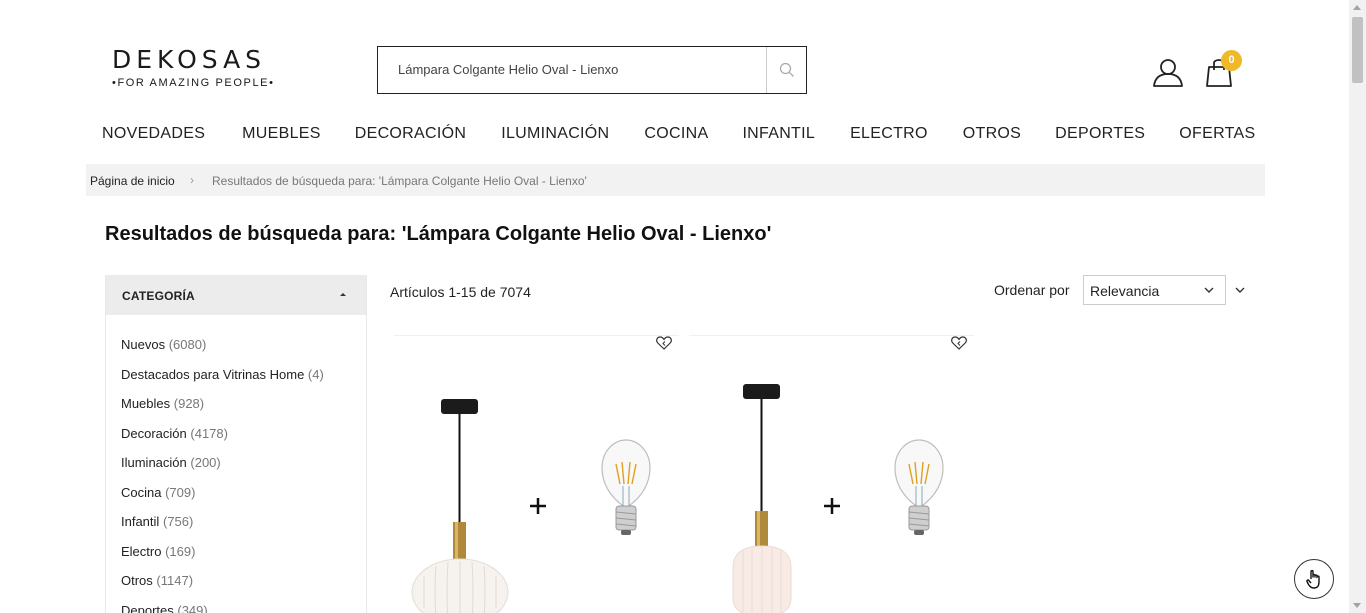 Image resolution: width=1366 pixels, height=613 pixels. What do you see at coordinates (1100, 134) in the screenshot?
I see `nav-item-deportes: DEPORTES` at bounding box center [1100, 134].